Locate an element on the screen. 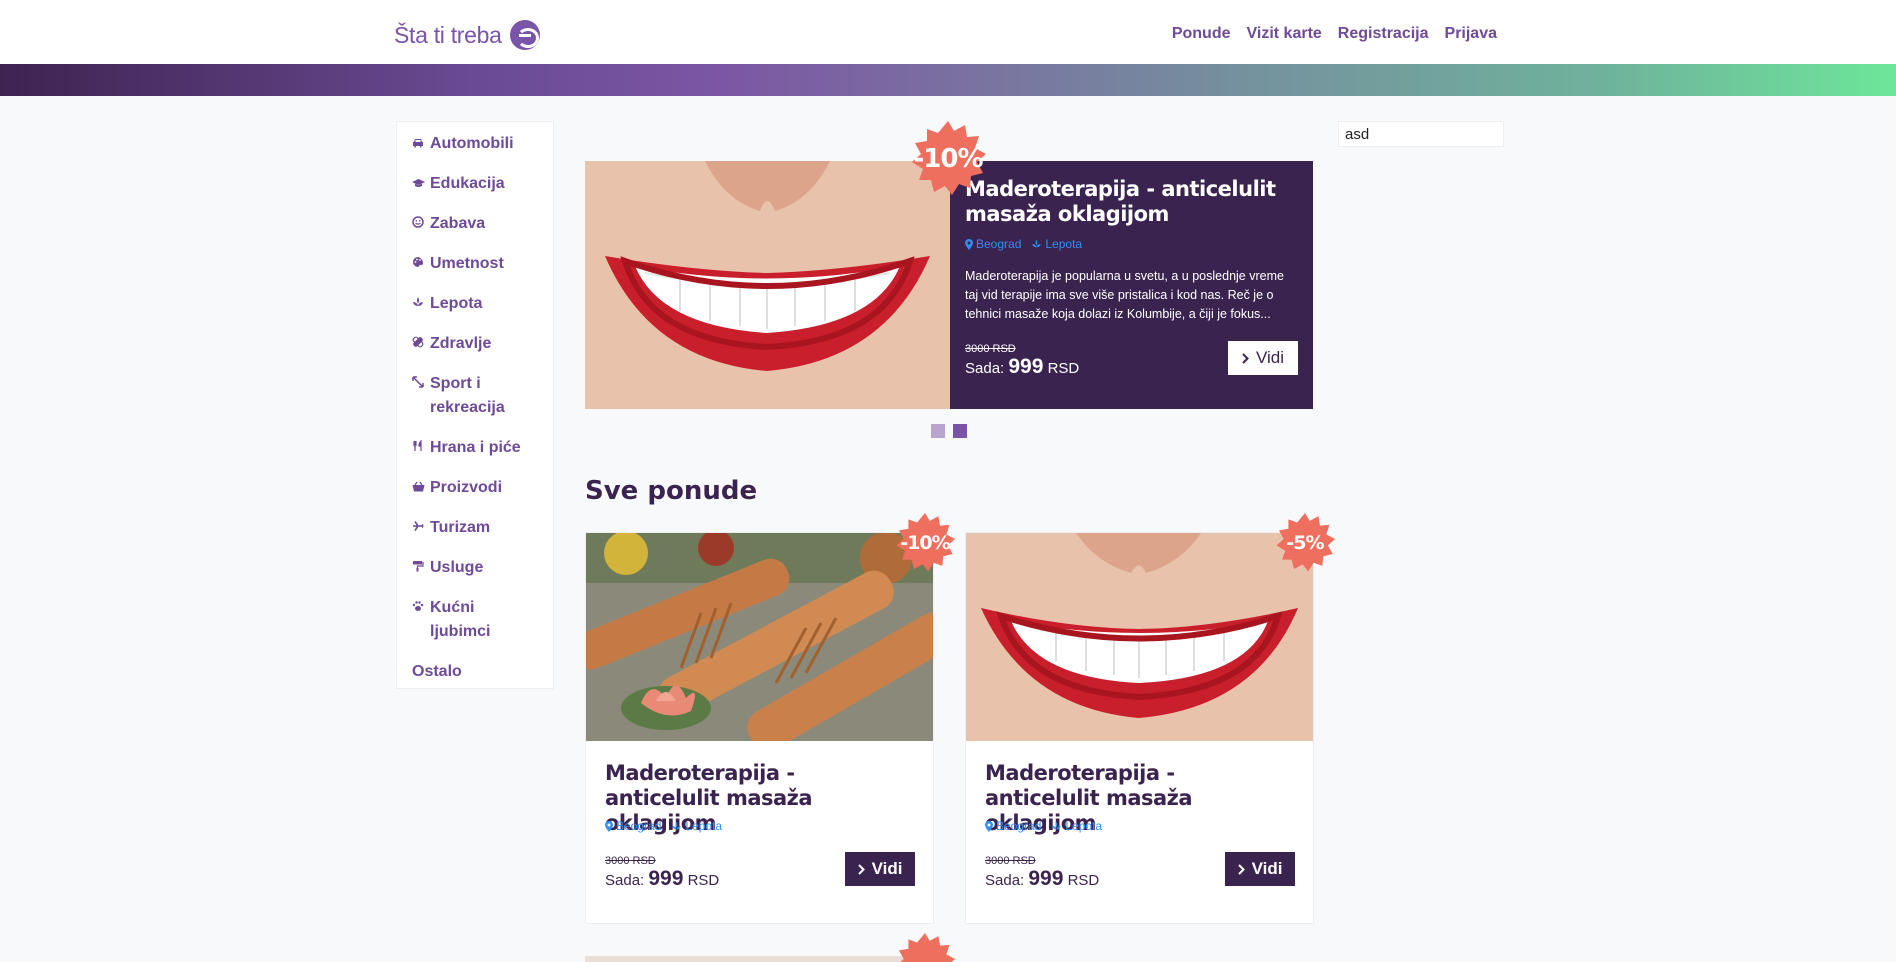 The height and width of the screenshot is (962, 1896). main-nav: Ponude Vizit karte Registracija Prijava is located at coordinates (1334, 34).